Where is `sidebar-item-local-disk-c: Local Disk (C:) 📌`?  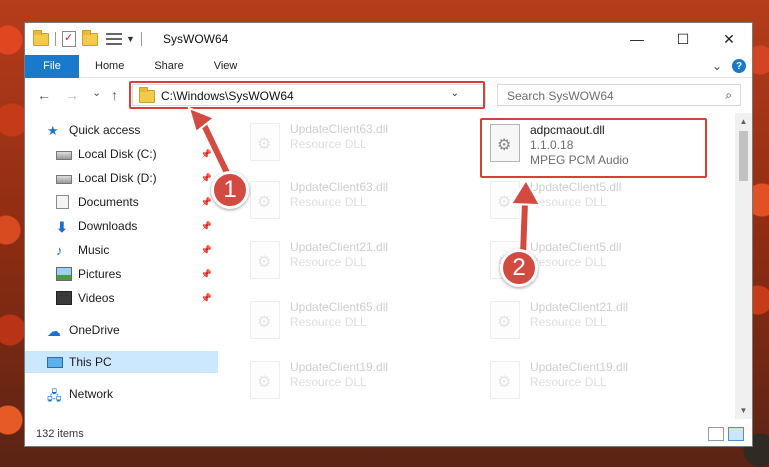 sidebar-item-local-disk-c: Local Disk (C:) 📌 is located at coordinates (121, 154).